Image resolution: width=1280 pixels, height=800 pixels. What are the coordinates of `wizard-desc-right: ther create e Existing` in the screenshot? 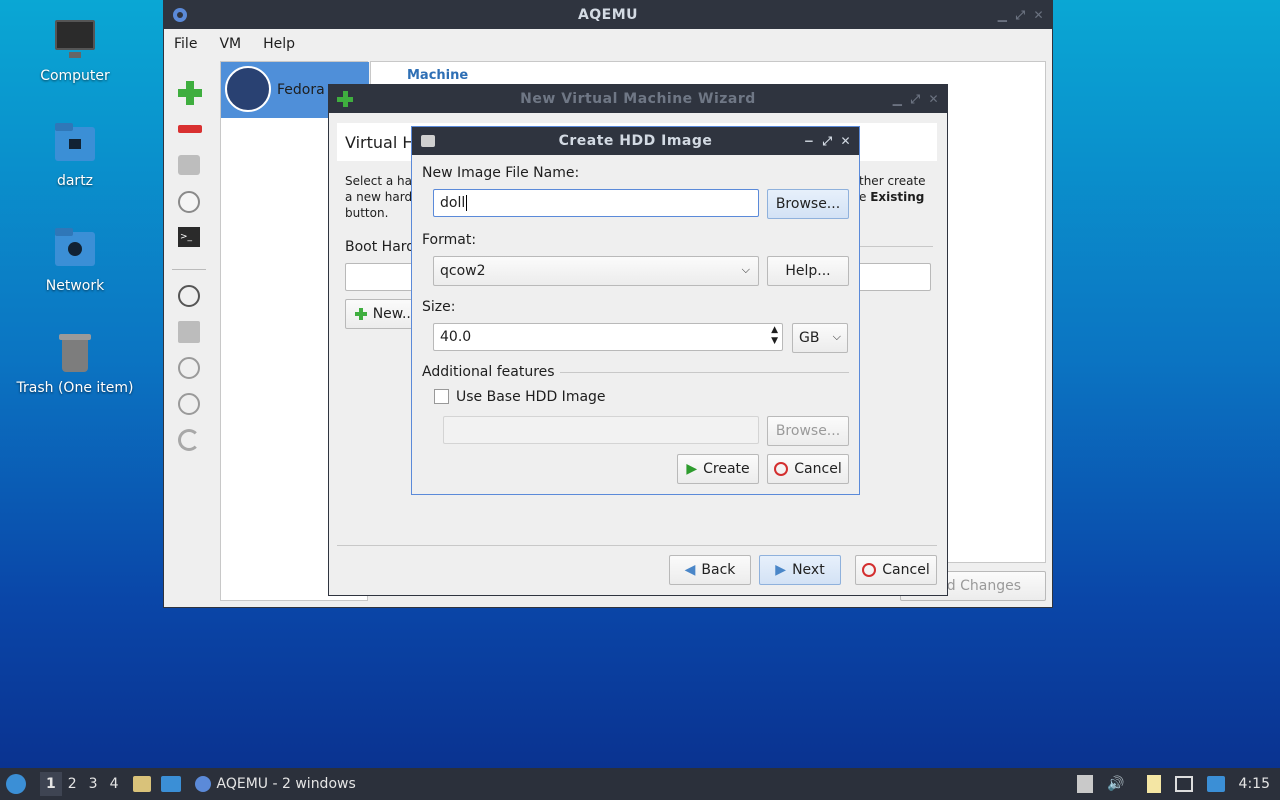 It's located at (892, 189).